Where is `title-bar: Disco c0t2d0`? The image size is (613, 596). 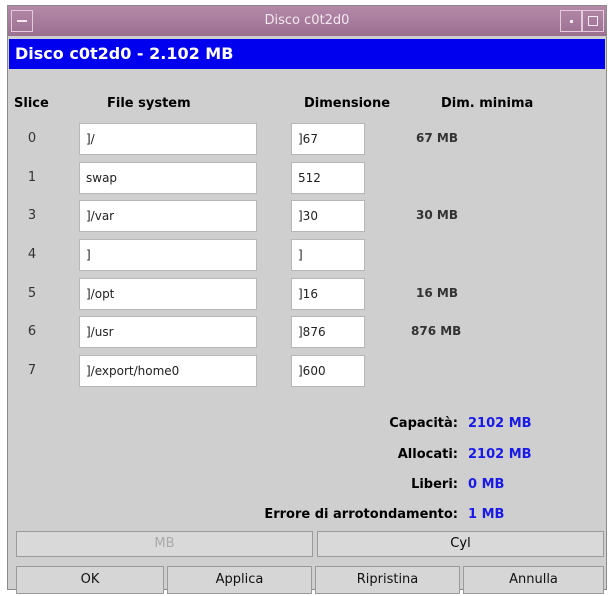
title-bar: Disco c0t2d0 is located at coordinates (307, 21).